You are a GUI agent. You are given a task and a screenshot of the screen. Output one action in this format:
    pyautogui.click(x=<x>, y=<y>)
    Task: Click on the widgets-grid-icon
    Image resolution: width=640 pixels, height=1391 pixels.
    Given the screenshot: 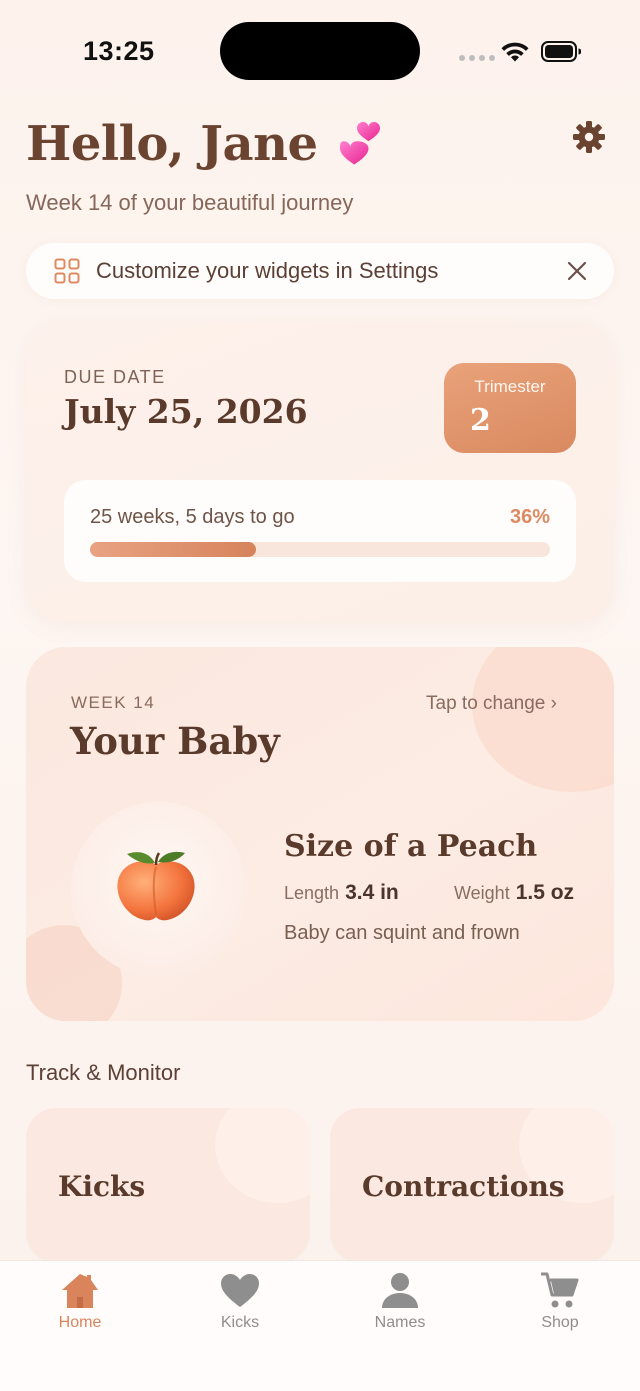 What is the action you would take?
    pyautogui.click(x=67, y=271)
    